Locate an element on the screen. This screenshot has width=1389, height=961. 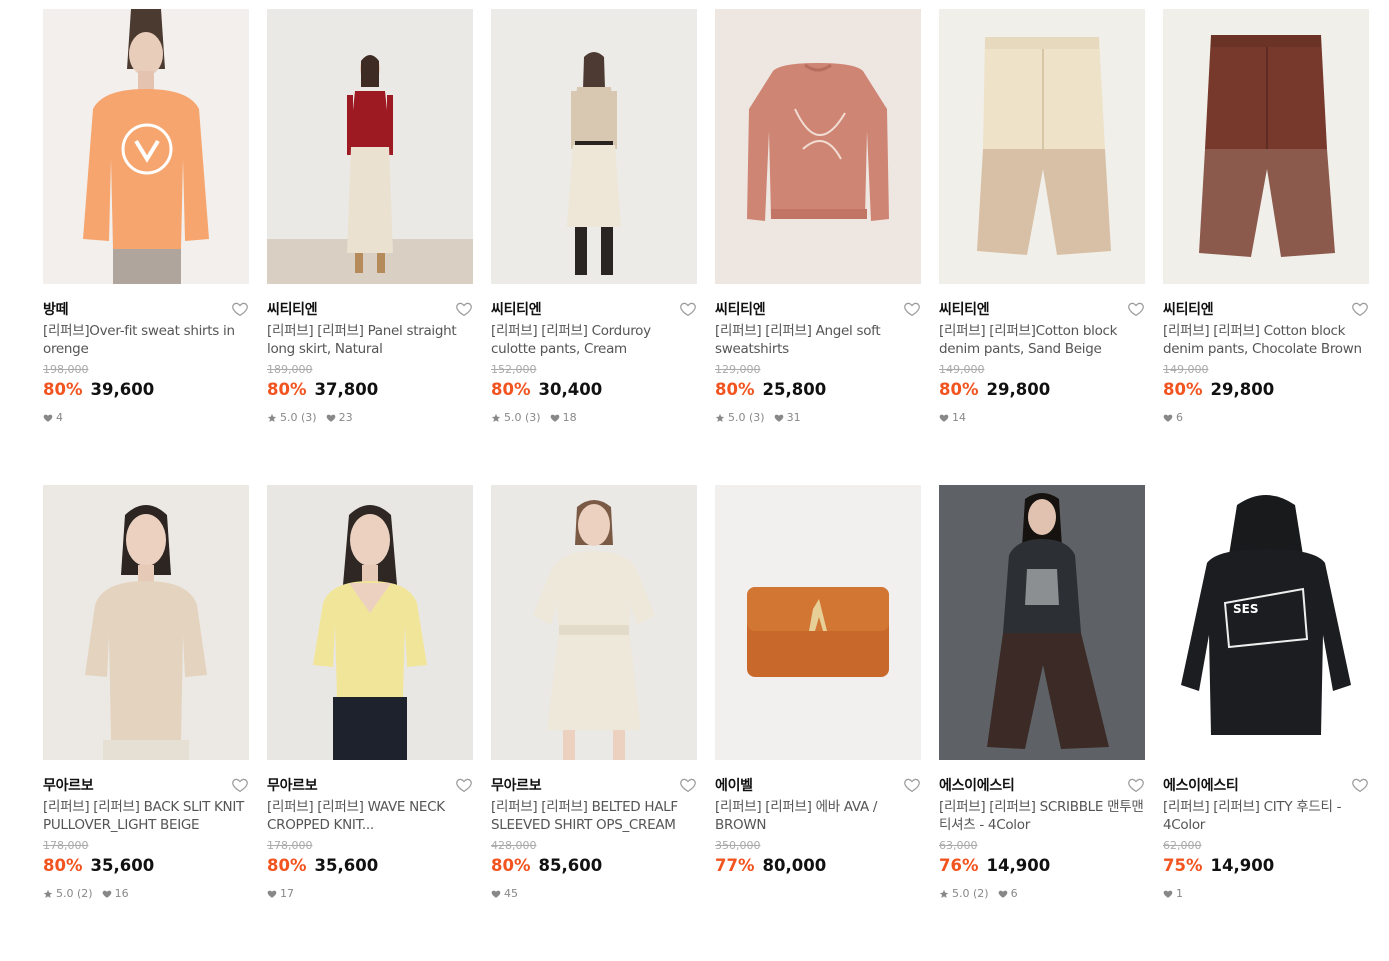
like-count: 6 is located at coordinates (1173, 417).